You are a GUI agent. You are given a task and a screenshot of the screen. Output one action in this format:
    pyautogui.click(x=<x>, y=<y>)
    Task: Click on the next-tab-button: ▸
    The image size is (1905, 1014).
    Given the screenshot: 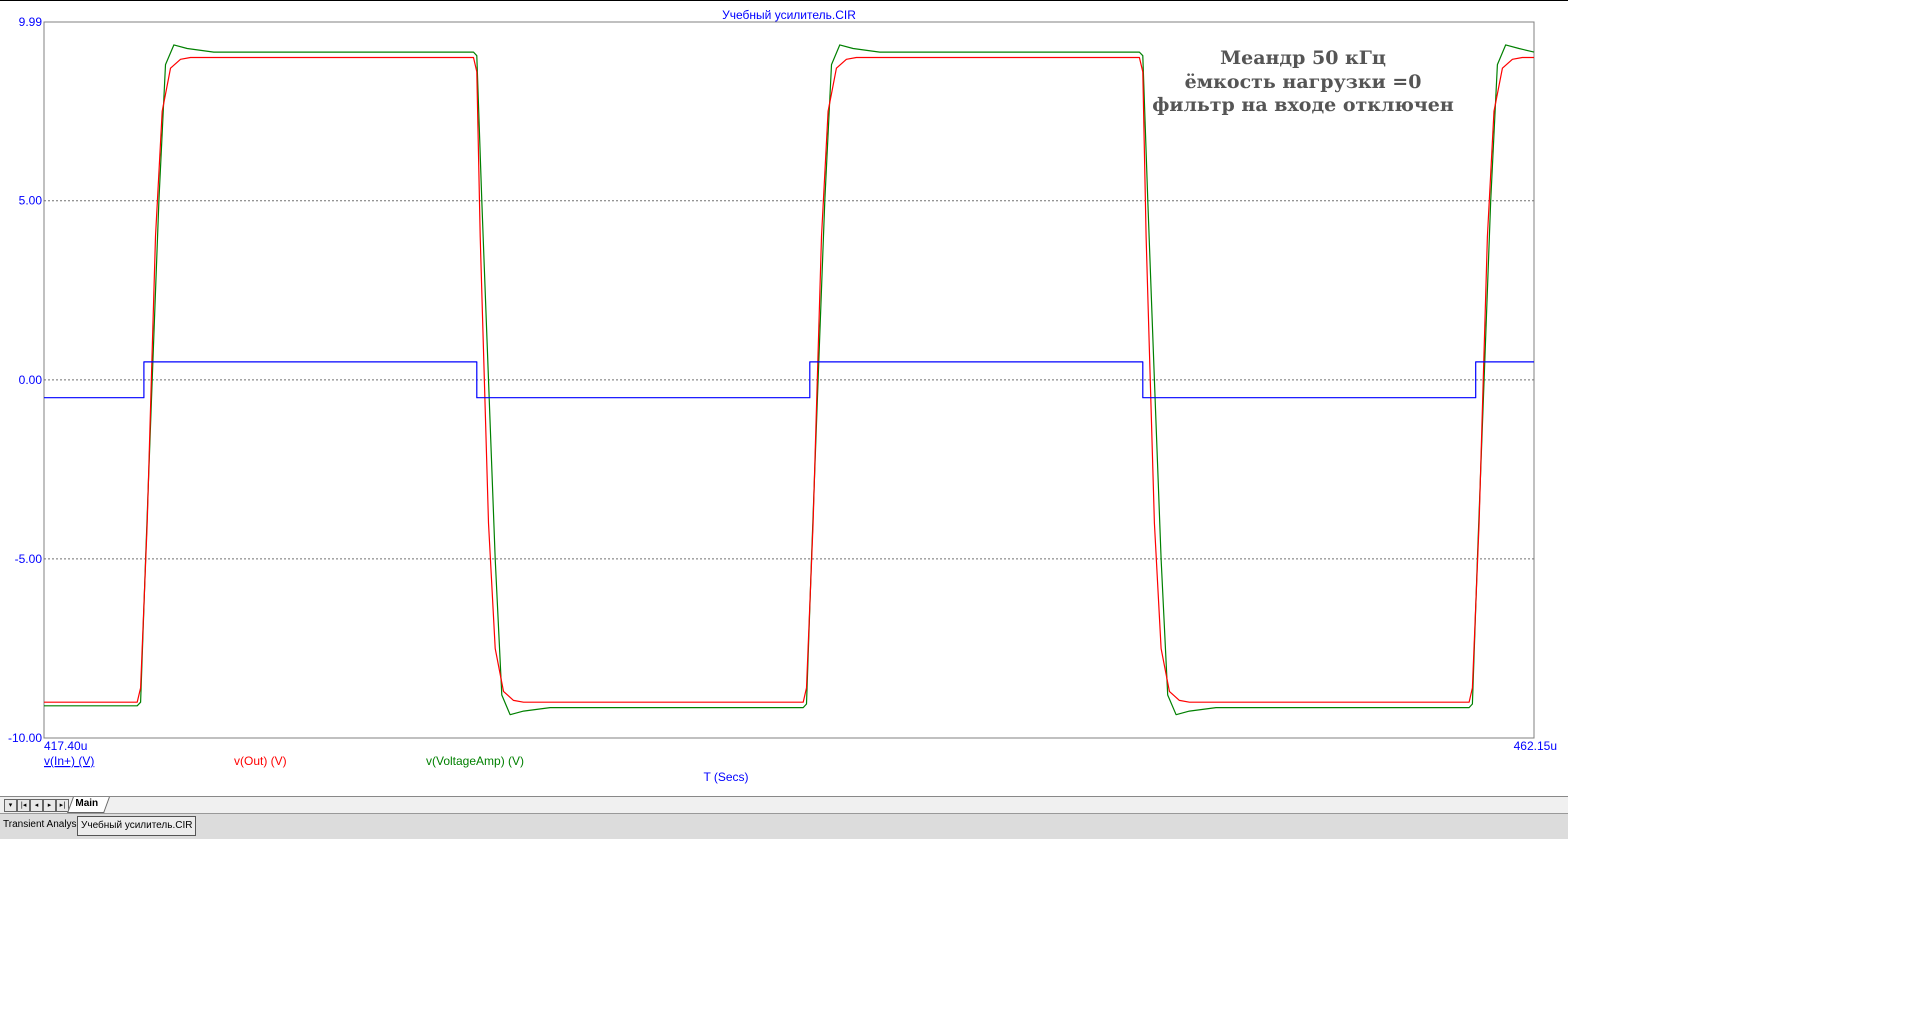 What is the action you would take?
    pyautogui.click(x=49, y=805)
    